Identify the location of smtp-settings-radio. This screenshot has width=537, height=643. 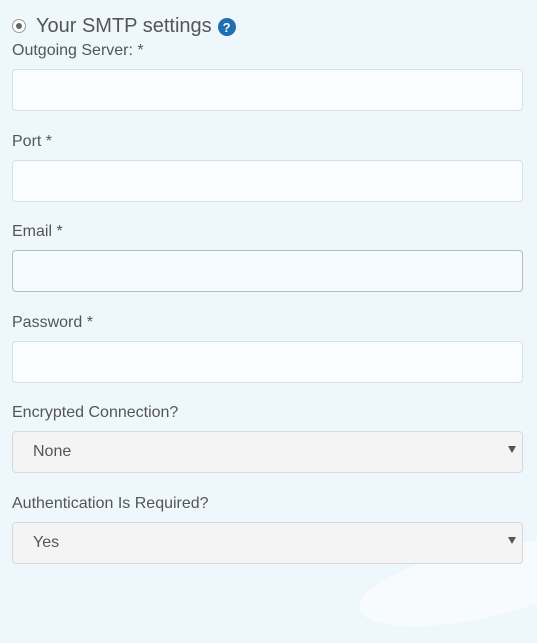
(19, 26).